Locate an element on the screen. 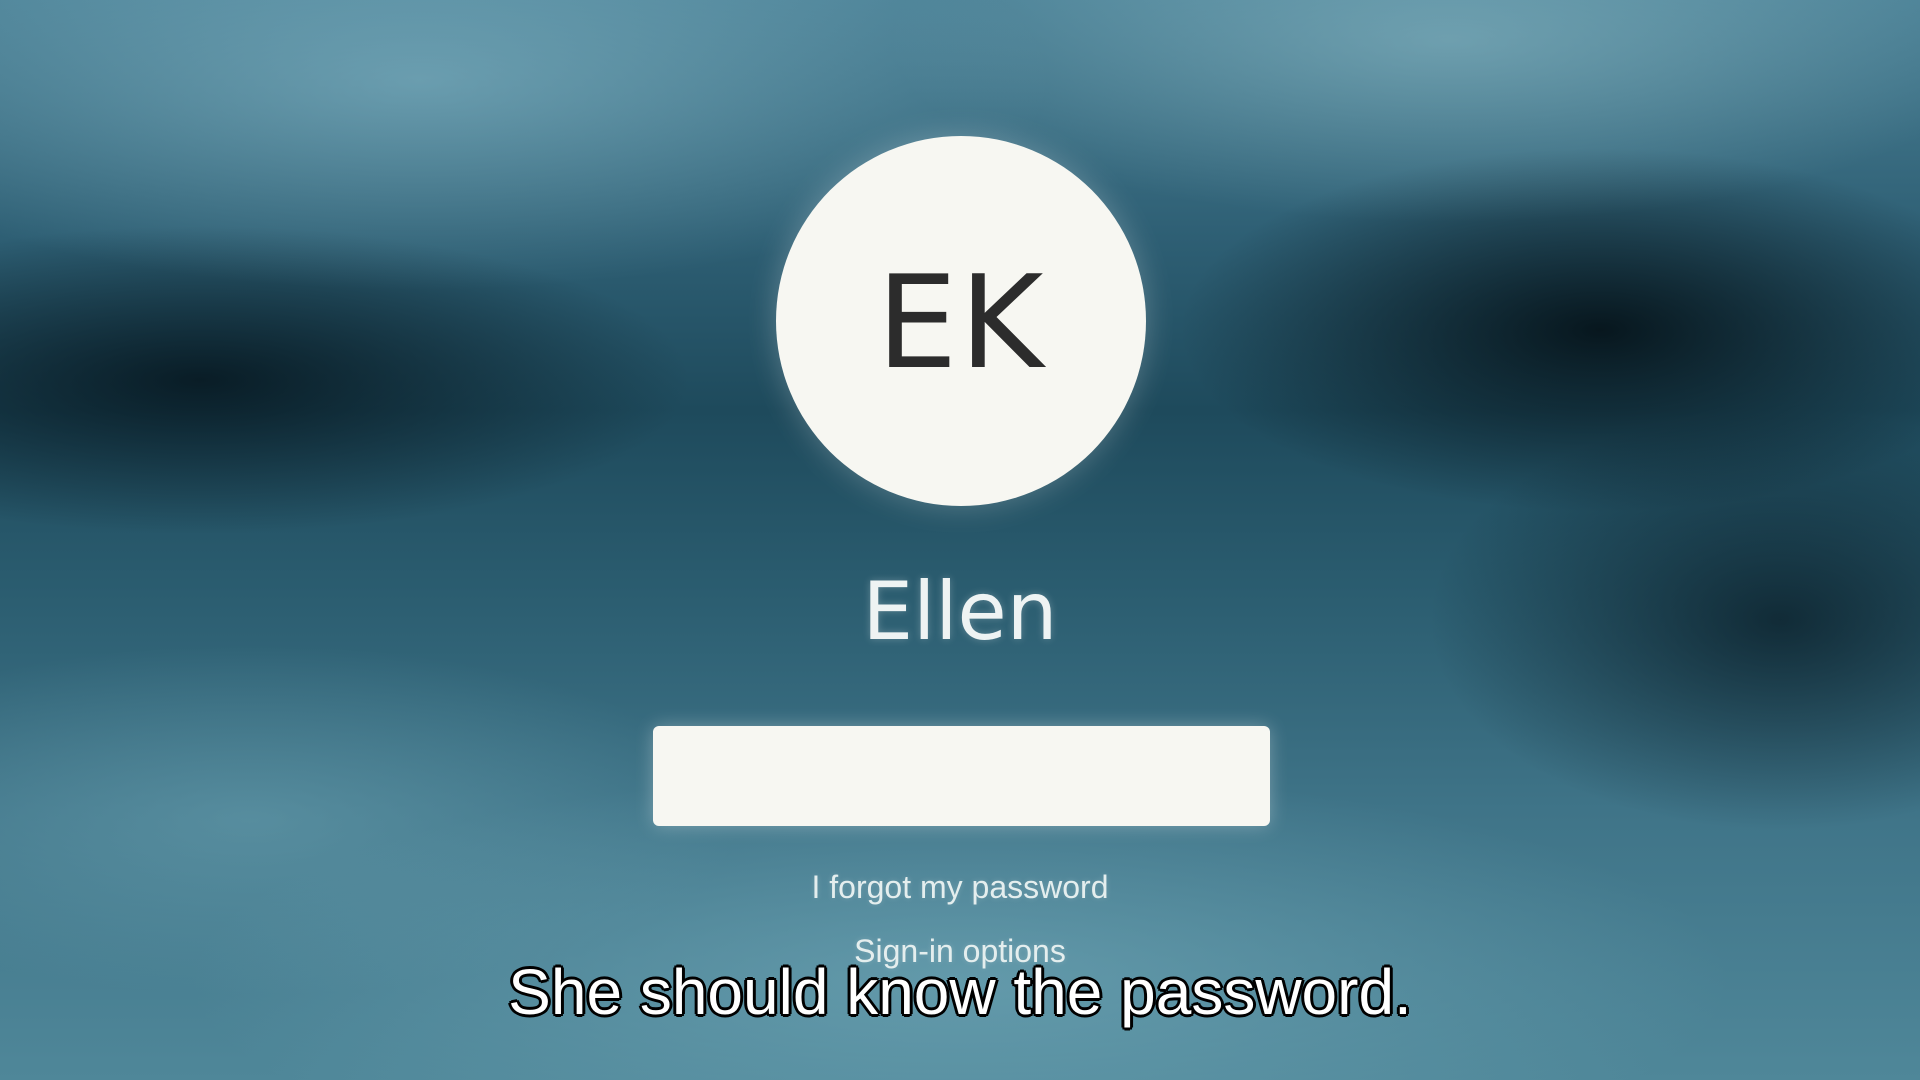  avatar-initials: EK is located at coordinates (961, 323).